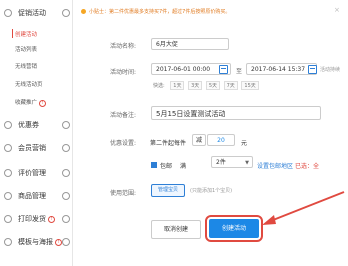 This screenshot has width=348, height=266. I want to click on sidebar-group-label: 评价管理, so click(32, 173).